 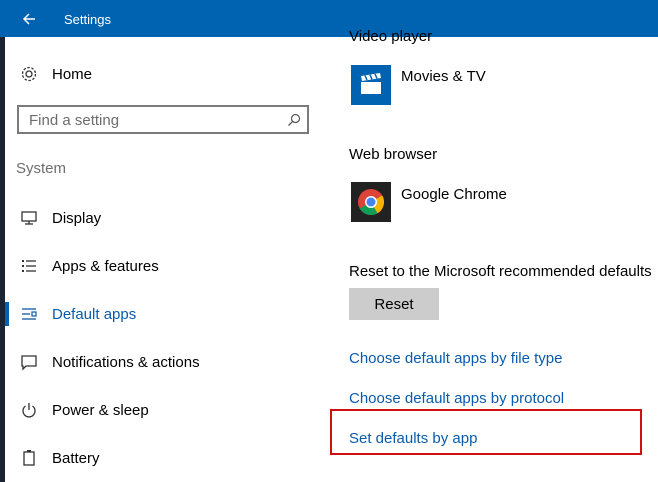 I want to click on video-player-app-name: Movies & TV, so click(x=443, y=76).